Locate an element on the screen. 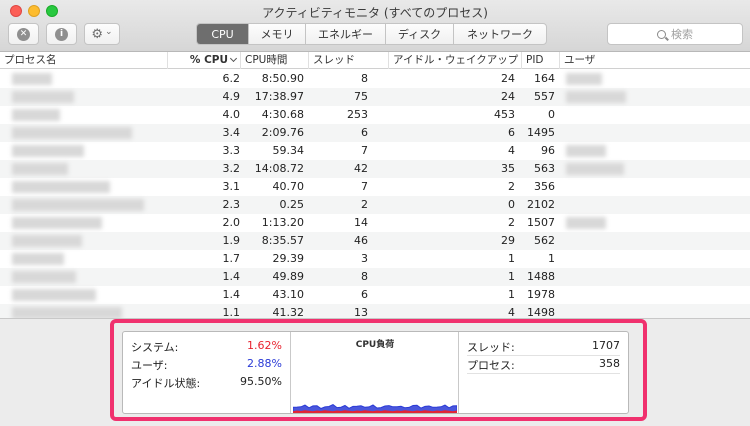  threads-cell: 7 is located at coordinates (364, 186).